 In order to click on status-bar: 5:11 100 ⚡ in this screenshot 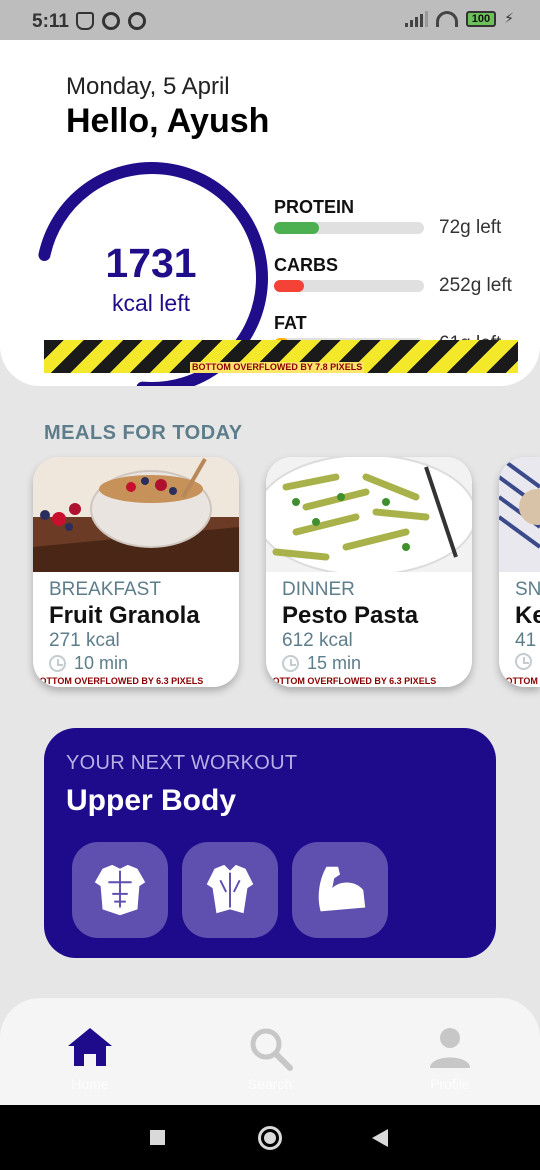, I will do `click(270, 20)`.